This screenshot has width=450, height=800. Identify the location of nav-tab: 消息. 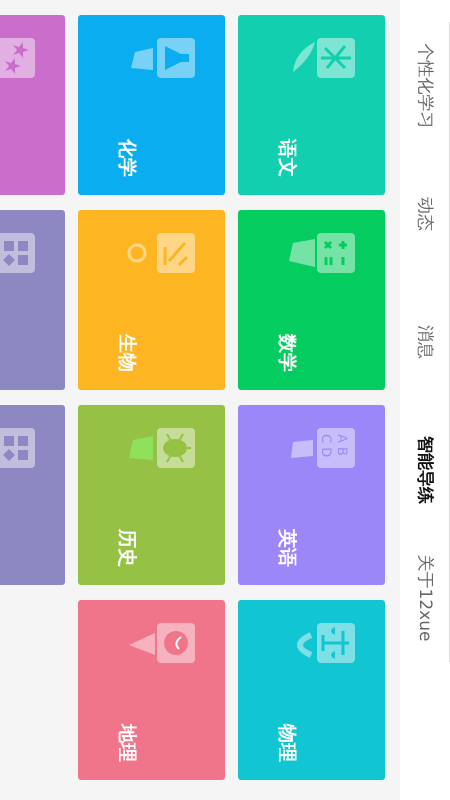
(424, 342).